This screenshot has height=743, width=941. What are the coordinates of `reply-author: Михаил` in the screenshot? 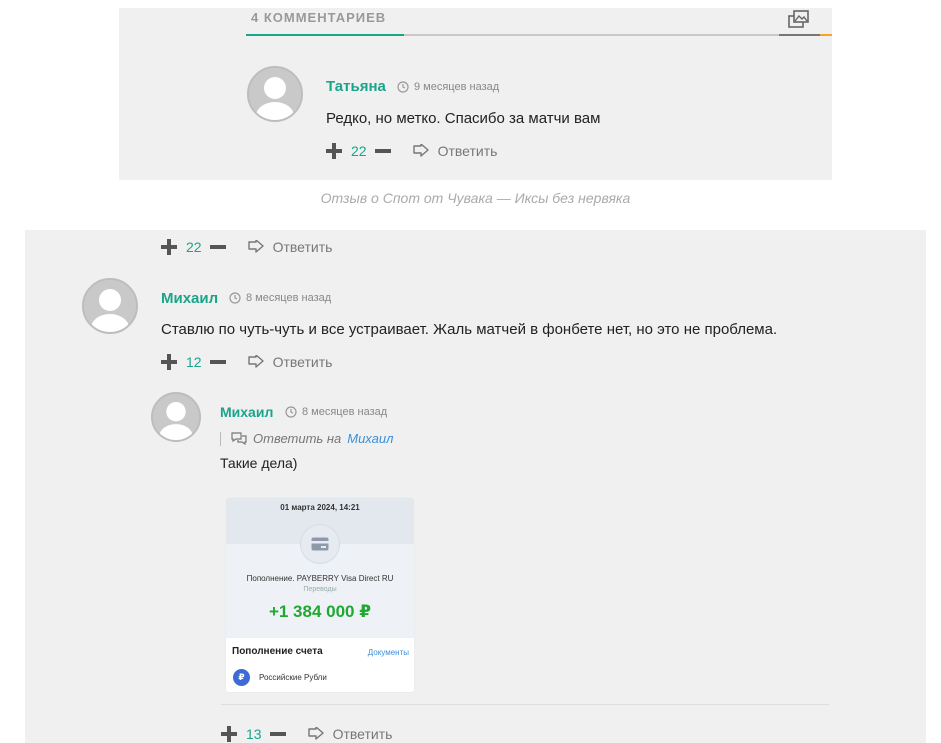 It's located at (246, 412).